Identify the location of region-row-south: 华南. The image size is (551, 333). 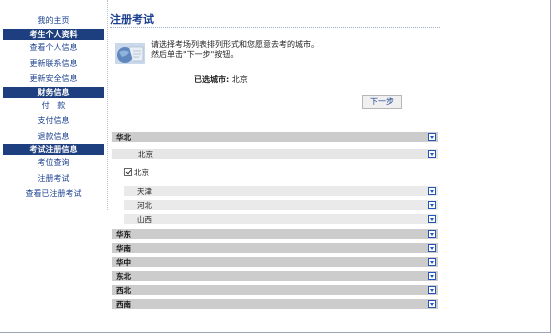
(275, 248).